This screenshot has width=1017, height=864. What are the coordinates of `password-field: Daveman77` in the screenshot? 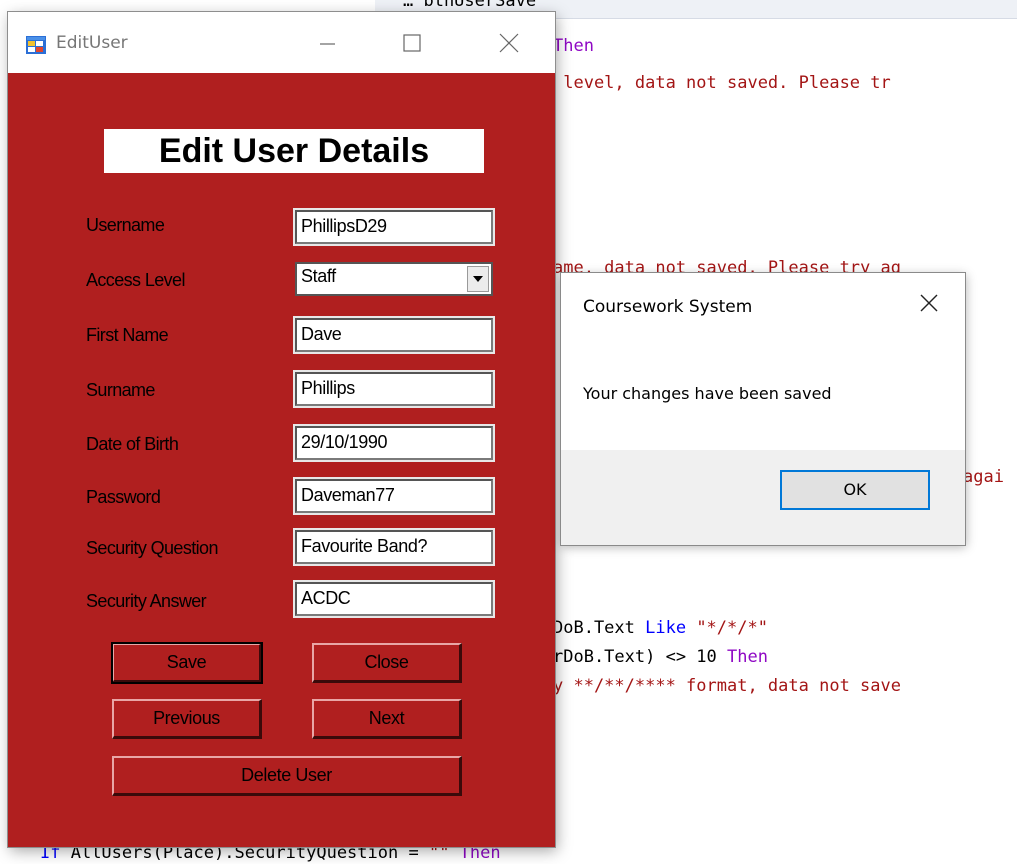 It's located at (394, 496).